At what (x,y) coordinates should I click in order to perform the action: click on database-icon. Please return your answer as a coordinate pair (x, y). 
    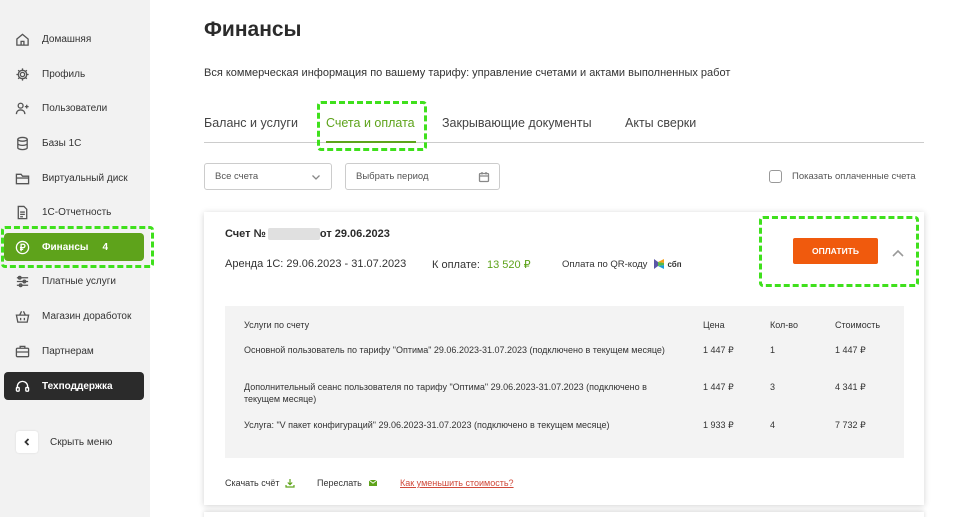
    Looking at the image, I should click on (22, 143).